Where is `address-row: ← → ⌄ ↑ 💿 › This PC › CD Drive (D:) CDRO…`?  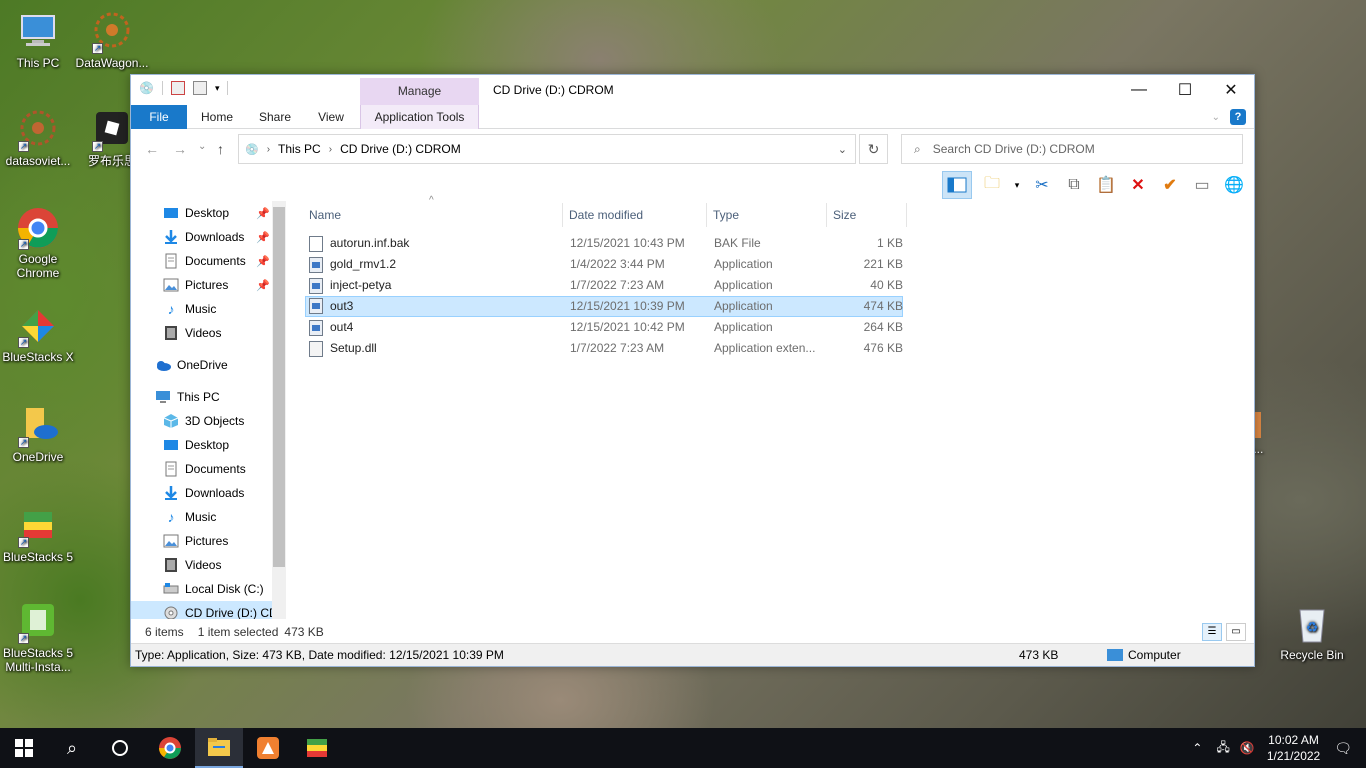
address-row: ← → ⌄ ↑ 💿 › This PC › CD Drive (D:) CDRO… is located at coordinates (692, 149).